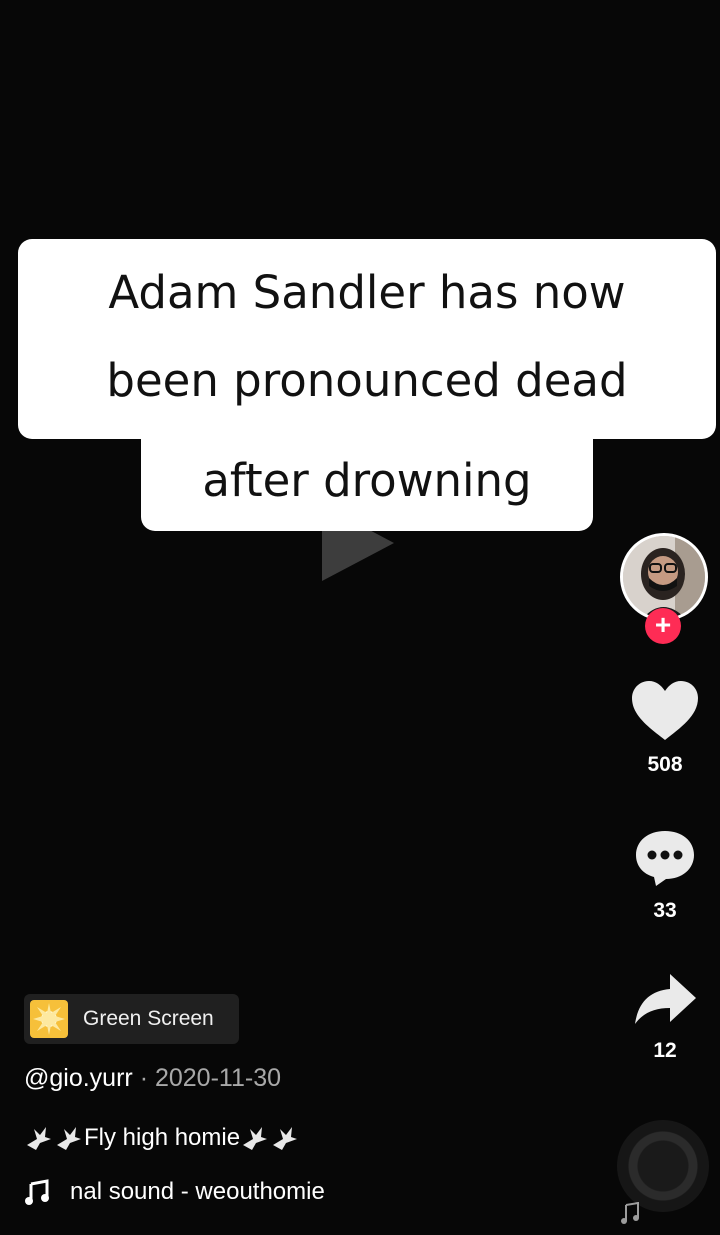  I want to click on post-description: Fly high homie, so click(162, 1138).